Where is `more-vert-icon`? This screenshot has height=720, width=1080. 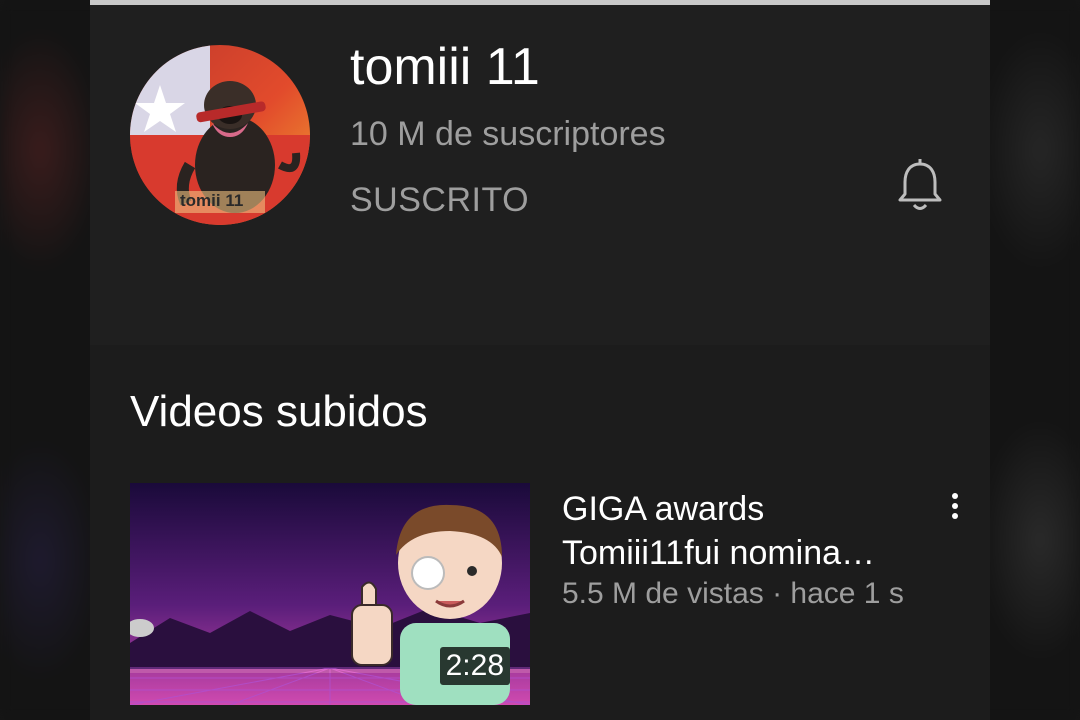
more-vert-icon is located at coordinates (955, 509).